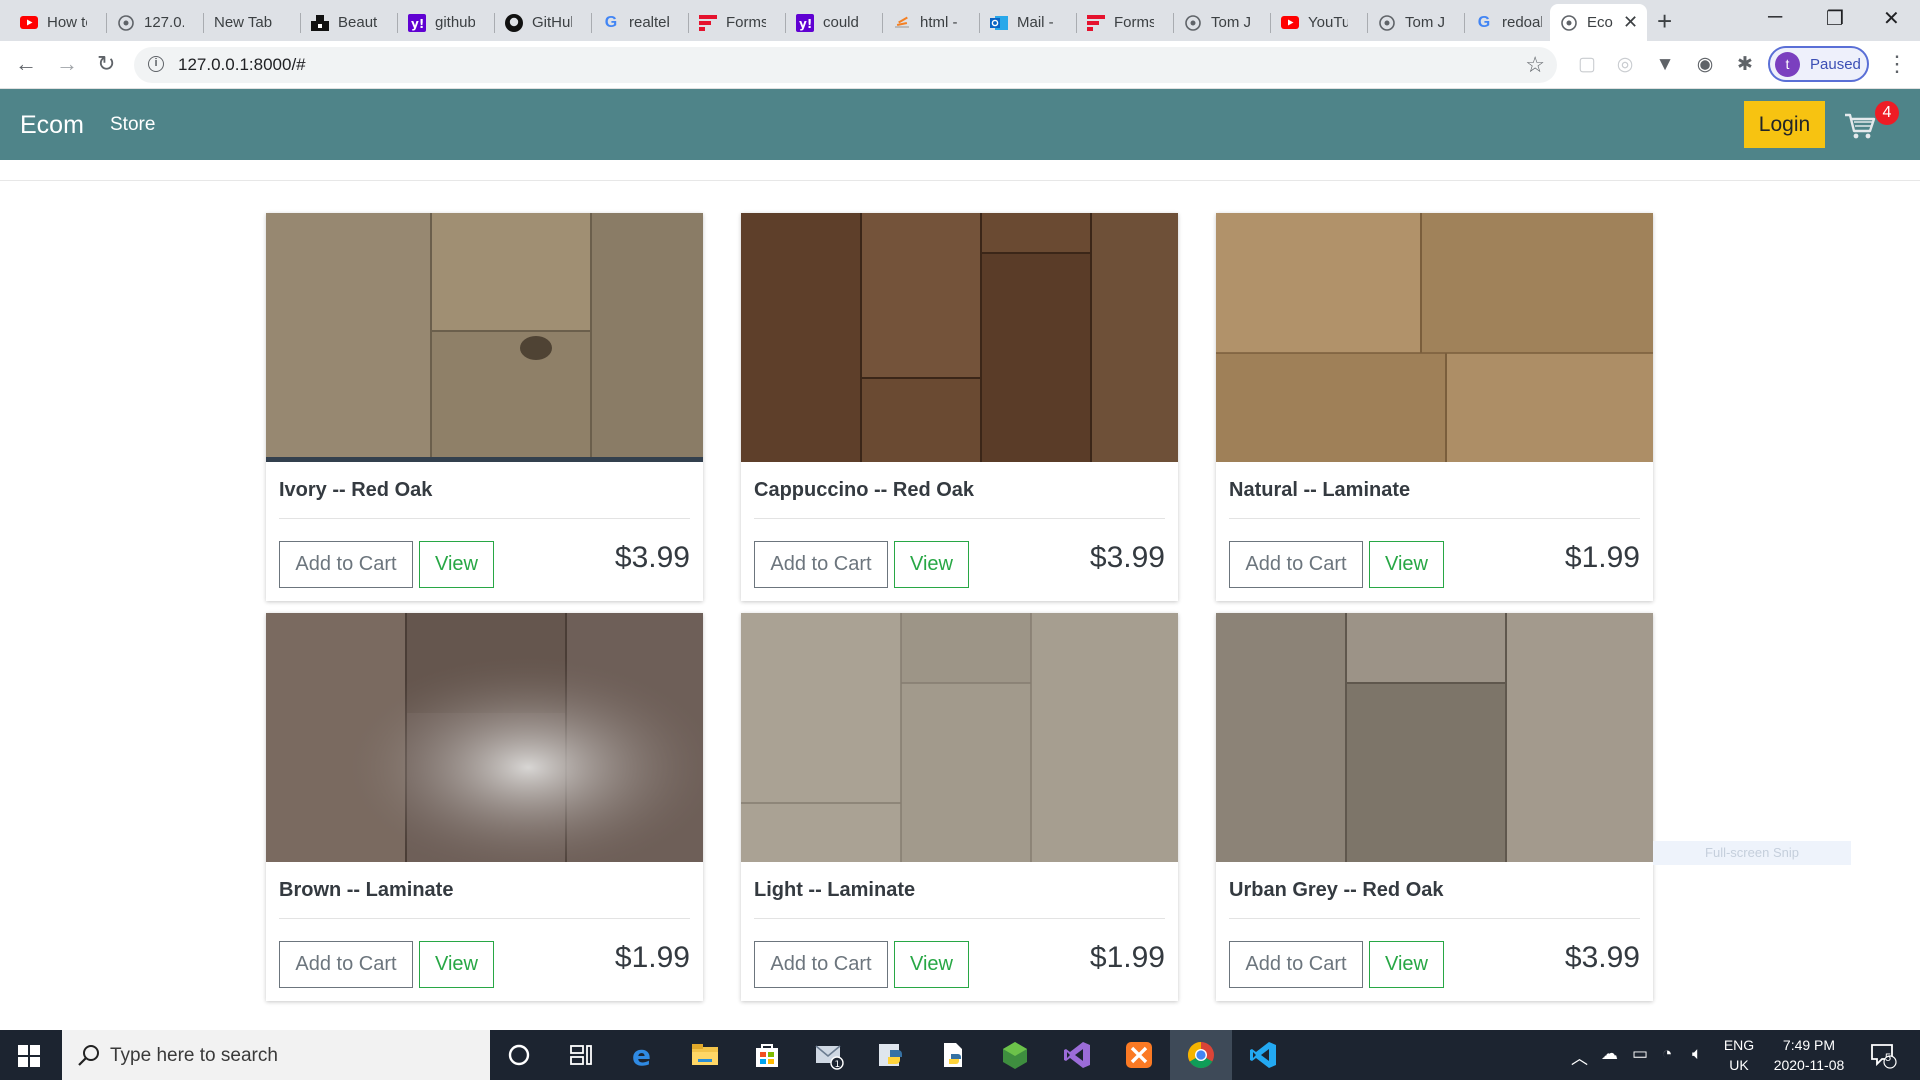  I want to click on search-icon, so click(88, 1055).